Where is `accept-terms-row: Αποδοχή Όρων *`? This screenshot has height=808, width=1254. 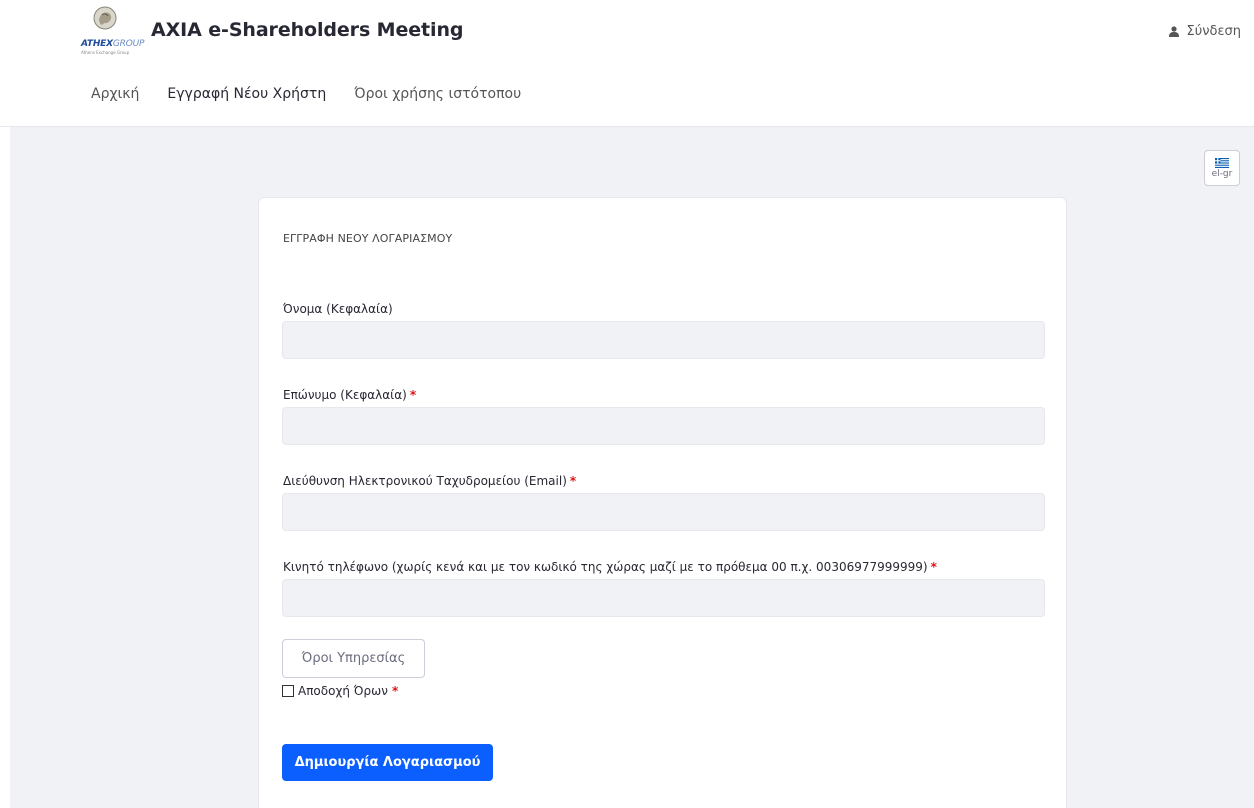 accept-terms-row: Αποδοχή Όρων * is located at coordinates (340, 691).